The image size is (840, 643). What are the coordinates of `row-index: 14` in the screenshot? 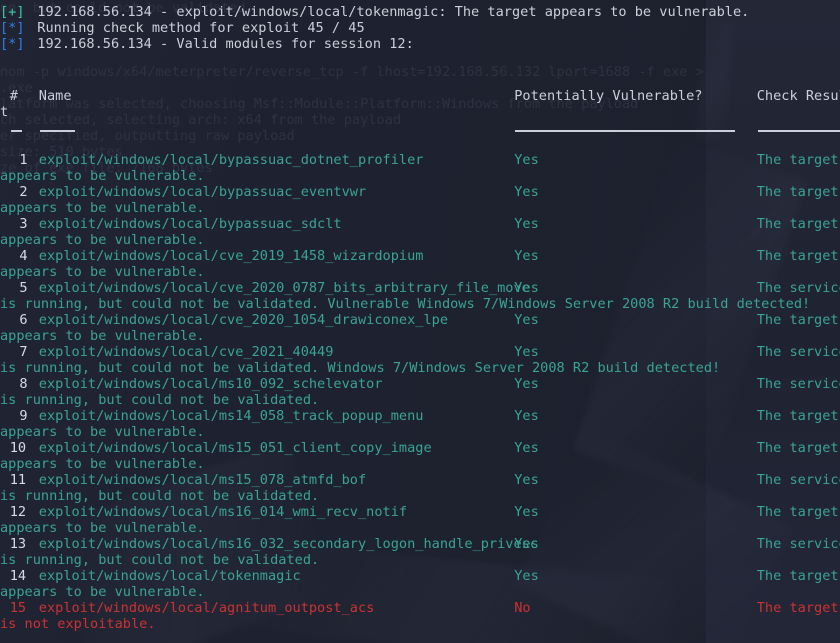 It's located at (18, 576).